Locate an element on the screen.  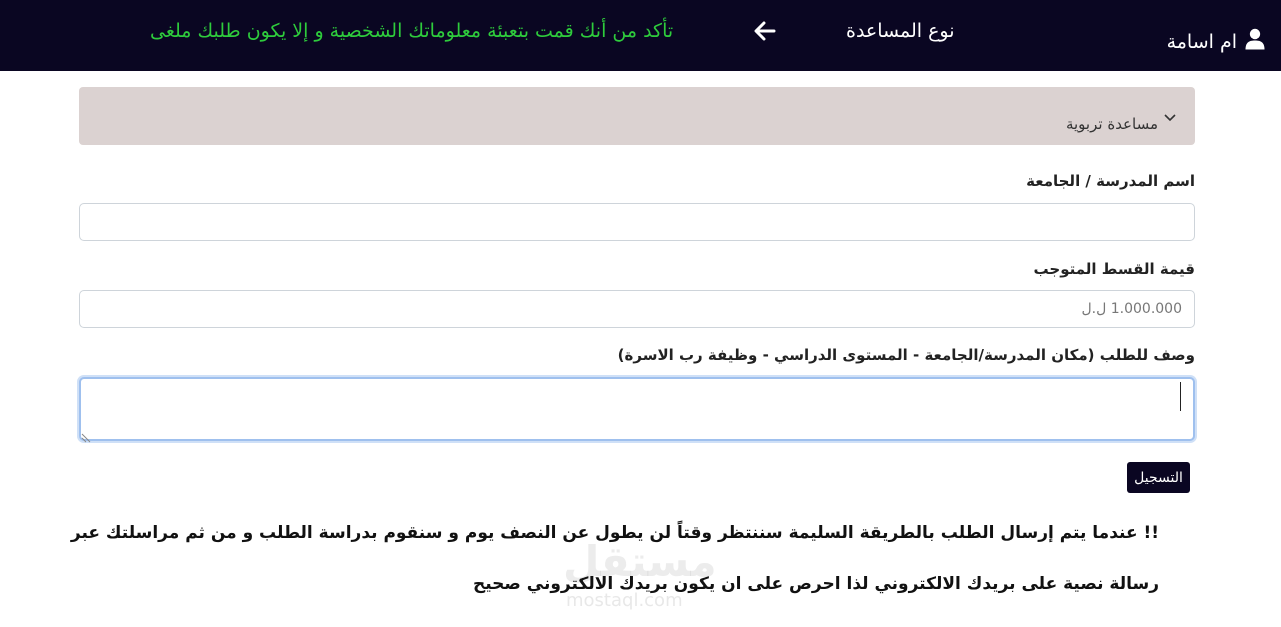
page-title: نوع المساعدة is located at coordinates (900, 31).